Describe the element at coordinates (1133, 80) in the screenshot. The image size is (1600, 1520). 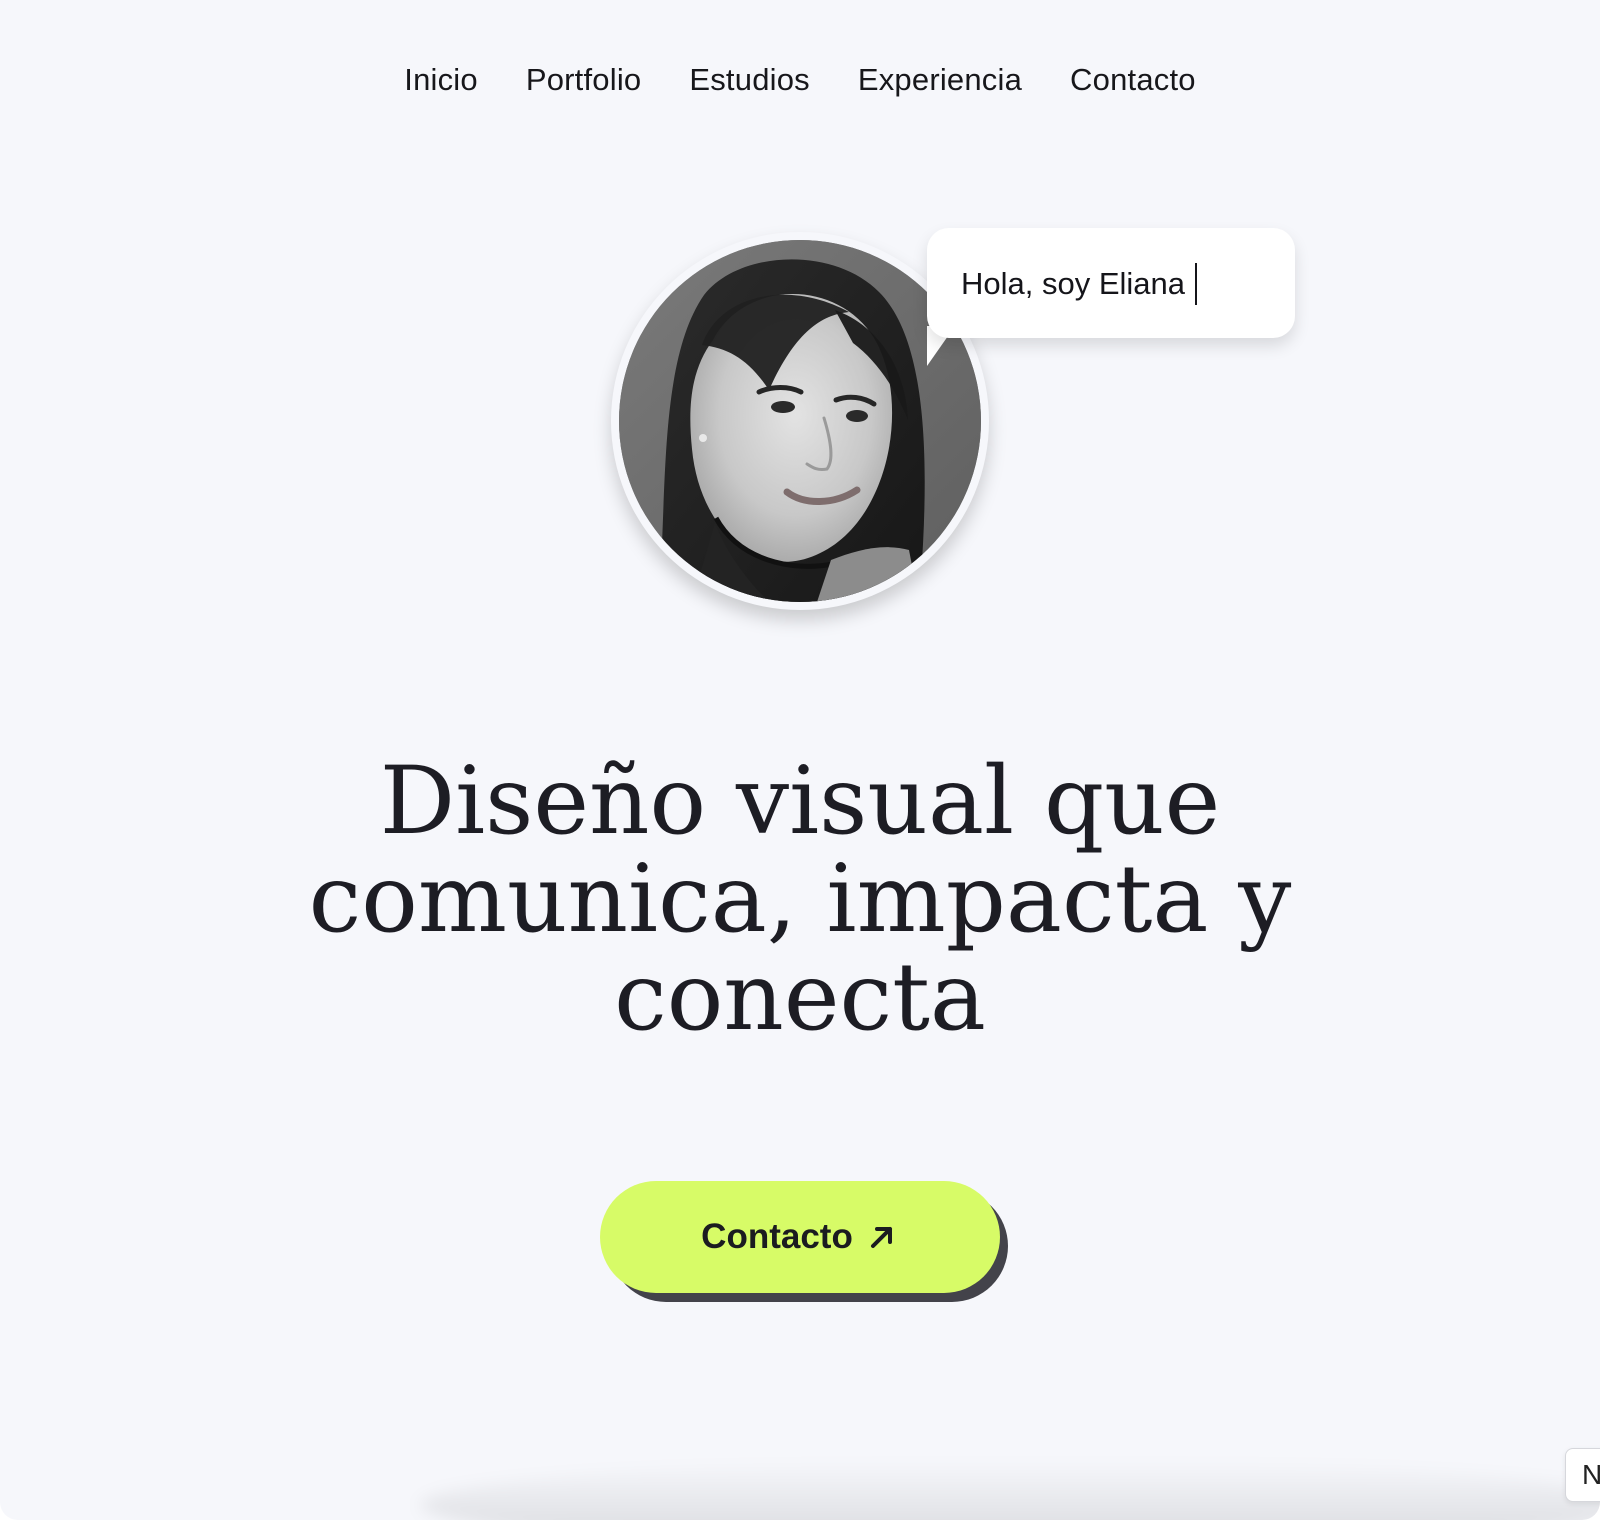
I see `nav-item-contacto: Contacto` at that location.